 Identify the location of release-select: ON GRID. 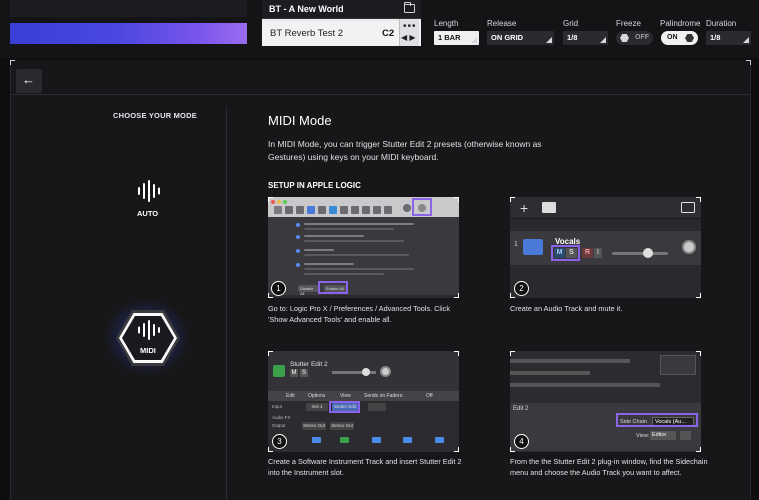
(520, 38).